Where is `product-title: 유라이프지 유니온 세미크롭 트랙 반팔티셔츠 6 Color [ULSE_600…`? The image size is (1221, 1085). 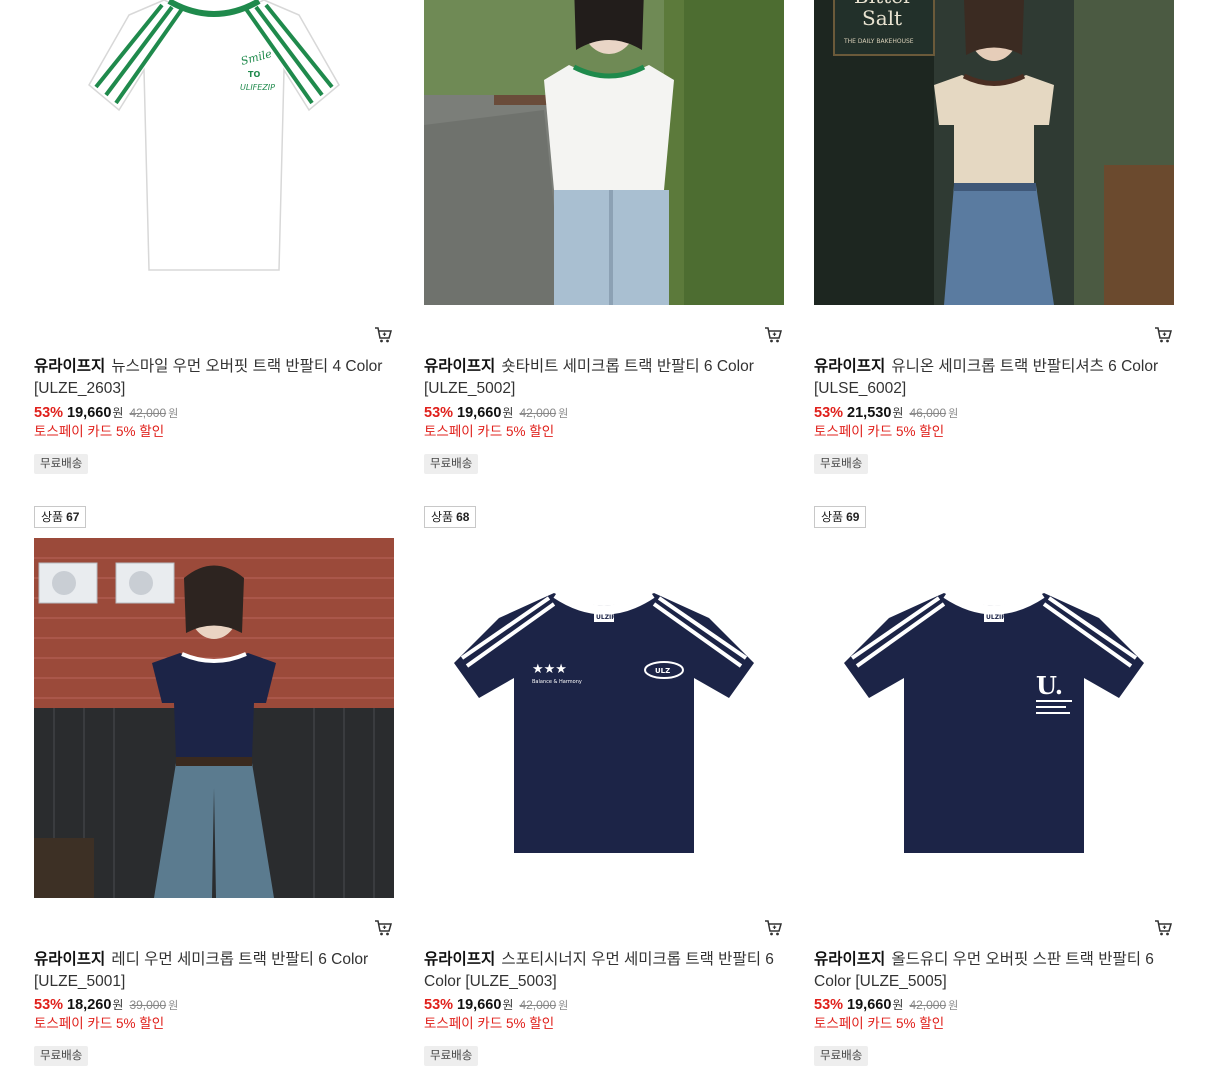
product-title: 유라이프지 유니온 세미크롭 트랙 반팔티셔츠 6 Color [ULSE_600… is located at coordinates (994, 378).